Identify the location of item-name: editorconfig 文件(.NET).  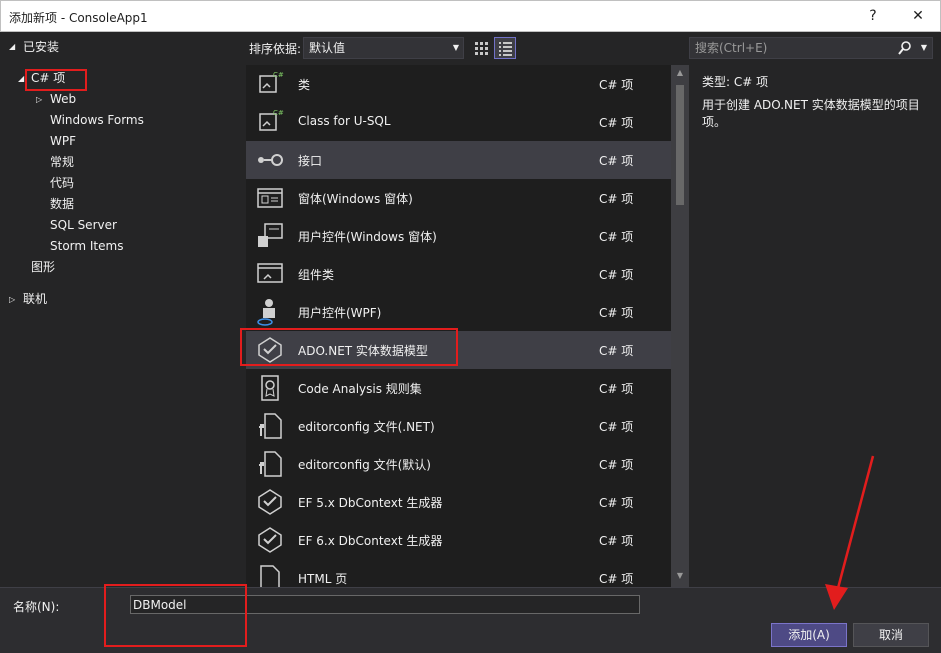
(366, 427).